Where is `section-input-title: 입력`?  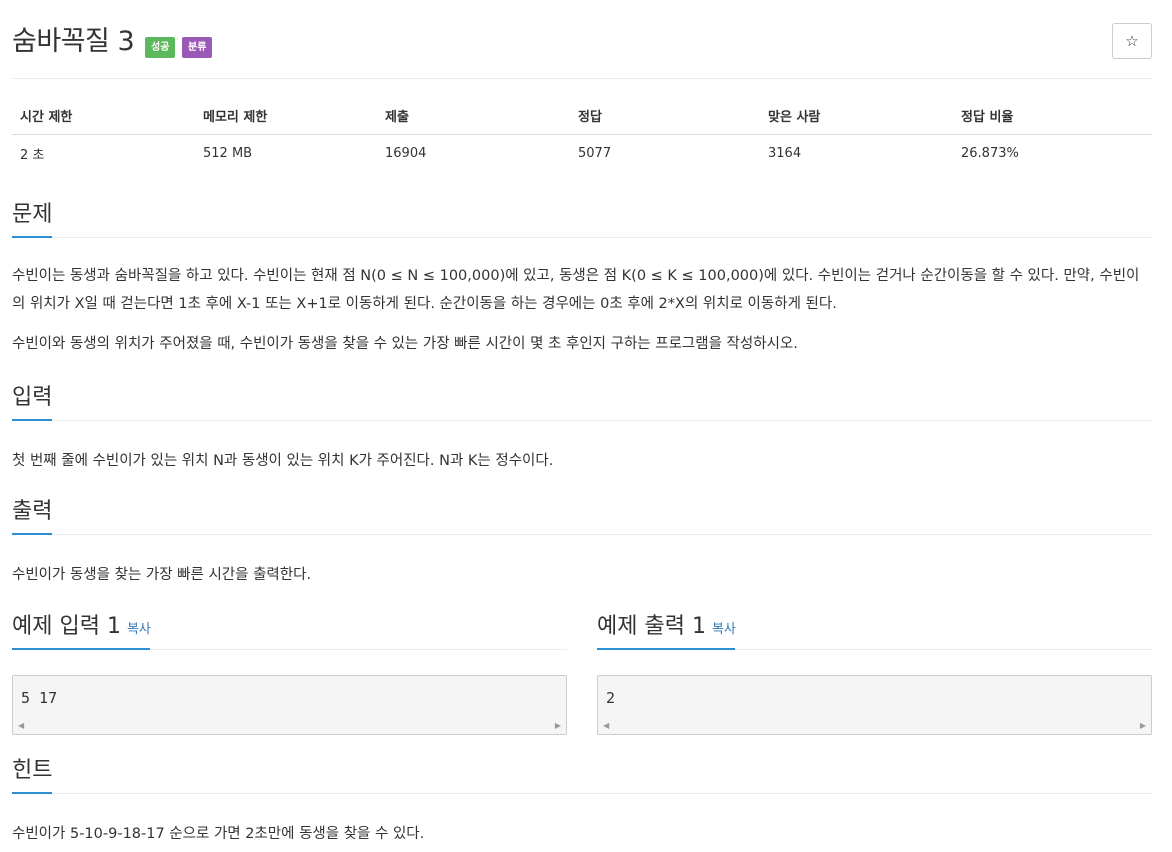
section-input-title: 입력 is located at coordinates (32, 397).